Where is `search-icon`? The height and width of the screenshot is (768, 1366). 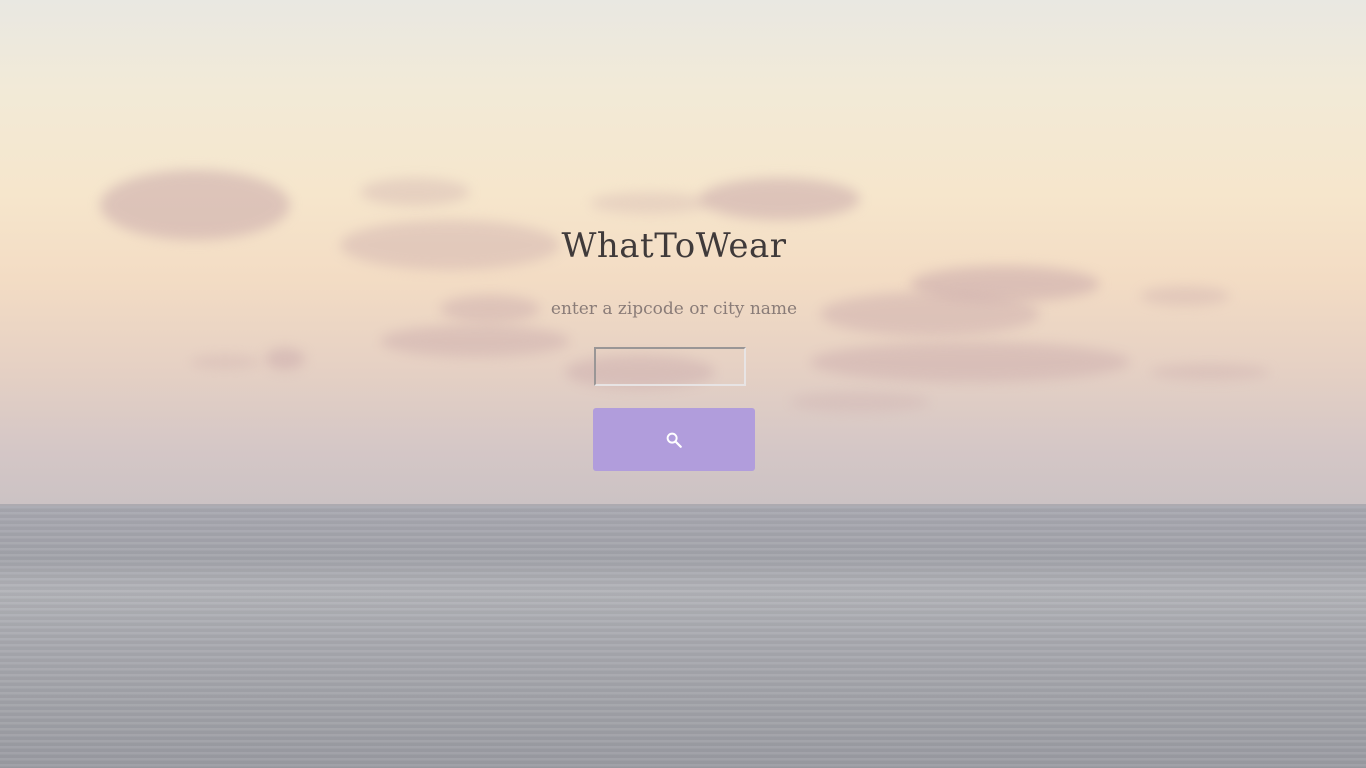
search-icon is located at coordinates (674, 440).